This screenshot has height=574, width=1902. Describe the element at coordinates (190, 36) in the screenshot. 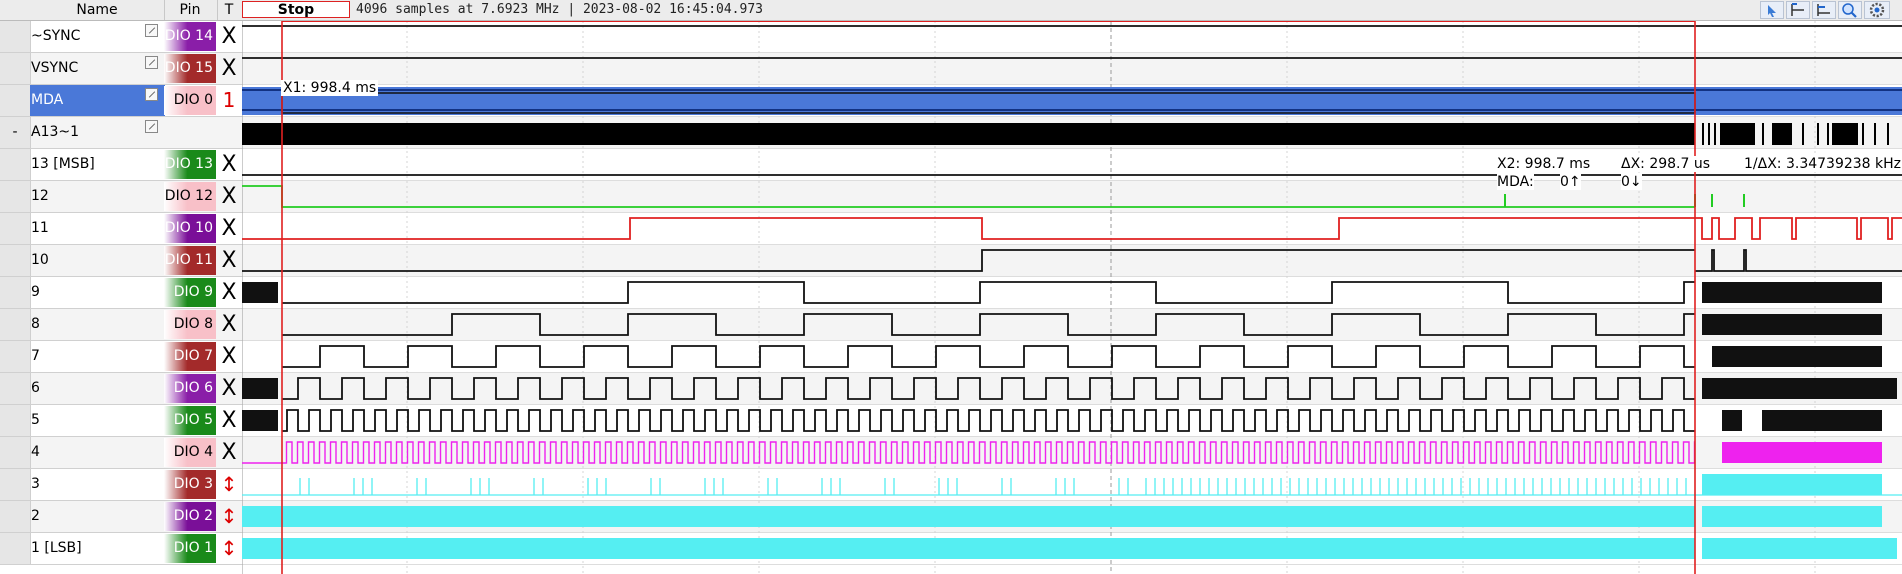

I see `pin-label: DIO 14` at that location.